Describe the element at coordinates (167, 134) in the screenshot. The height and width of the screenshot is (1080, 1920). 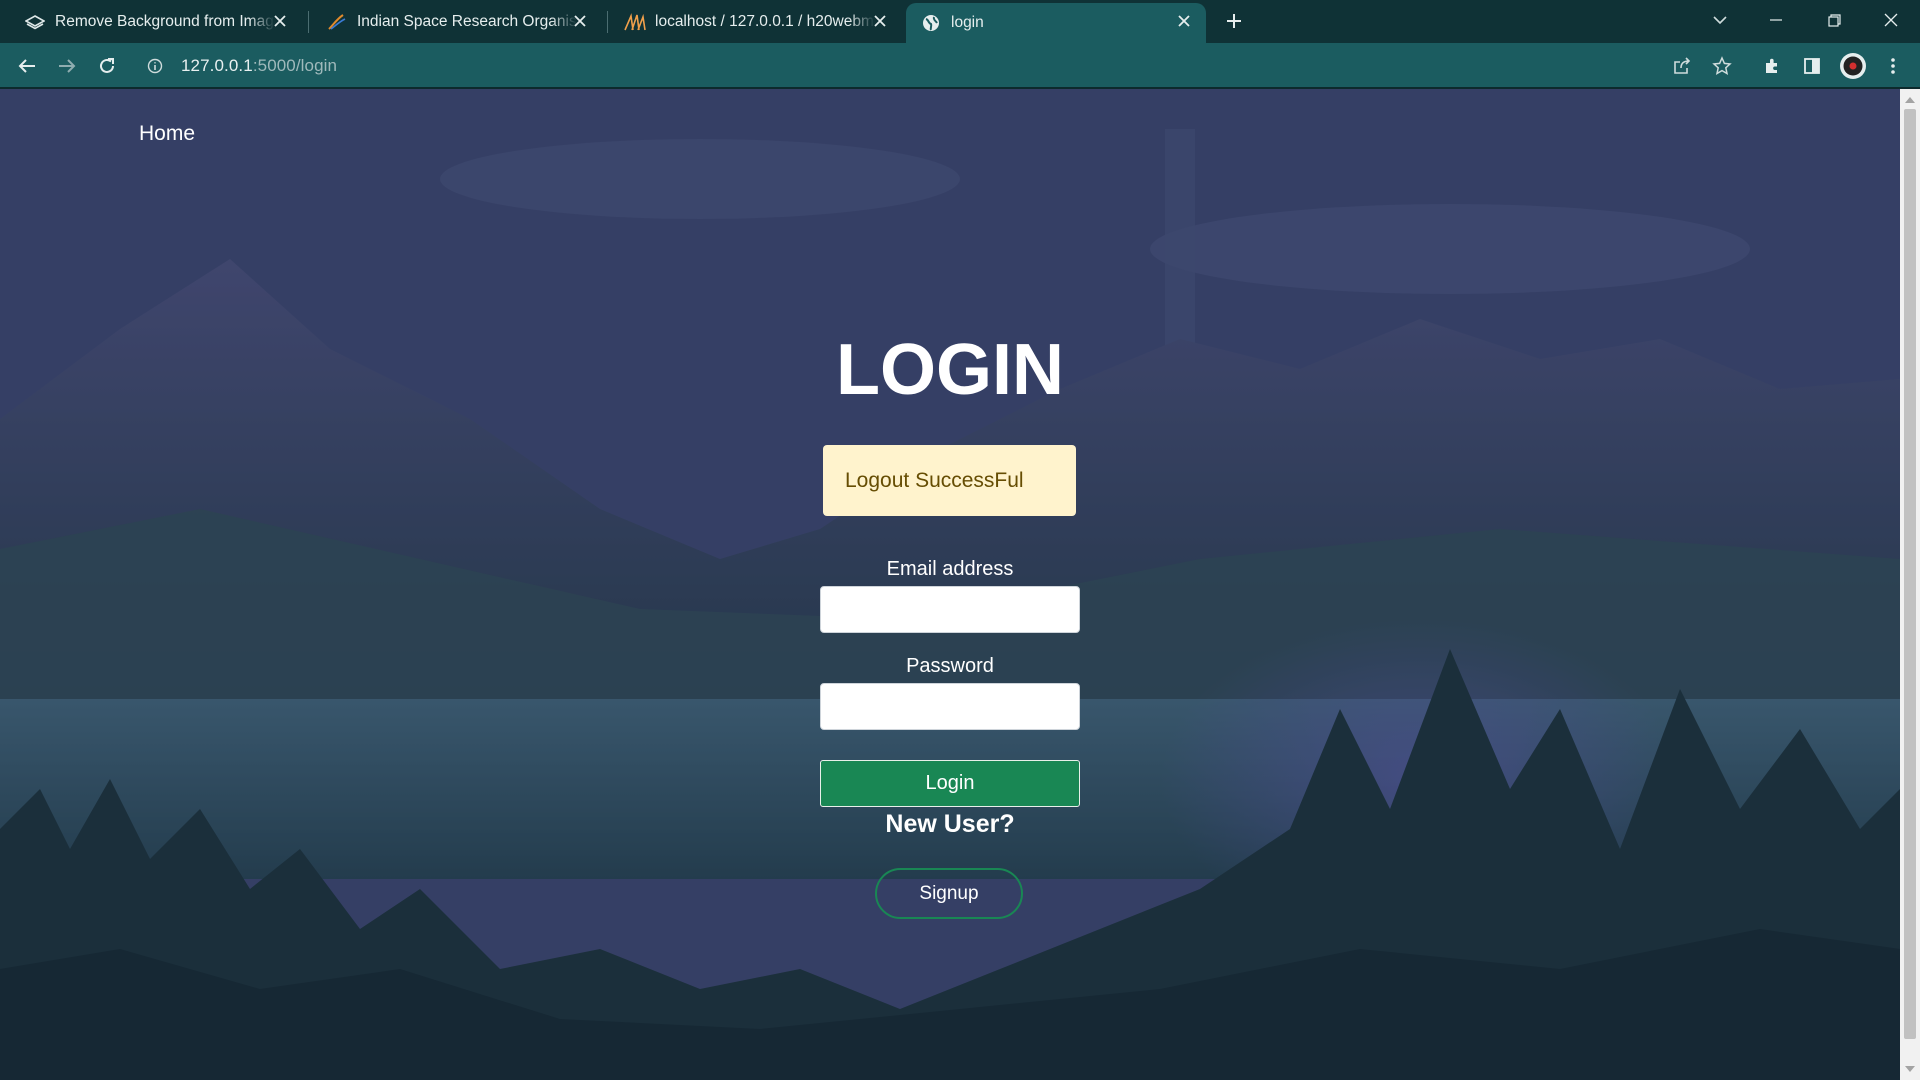
I see `nav-home-link: Home` at that location.